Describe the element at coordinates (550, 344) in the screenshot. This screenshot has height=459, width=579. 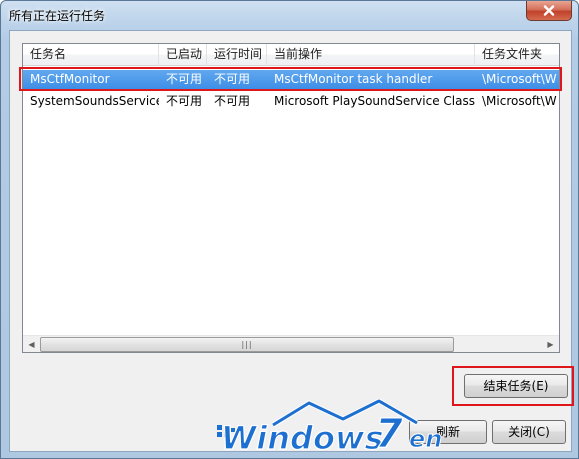
I see `scroll-right-arrow-icon: ▶` at that location.